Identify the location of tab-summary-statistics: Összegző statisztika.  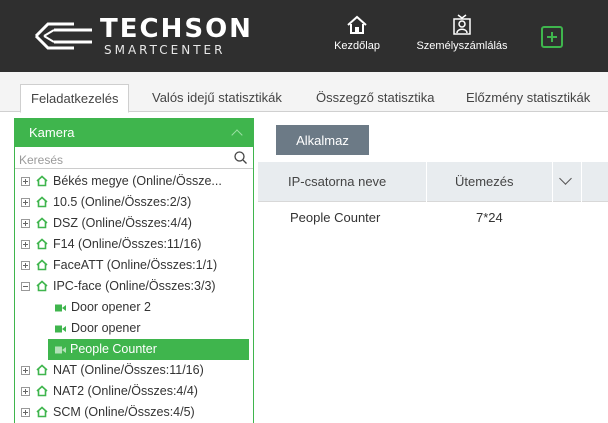
(375, 98).